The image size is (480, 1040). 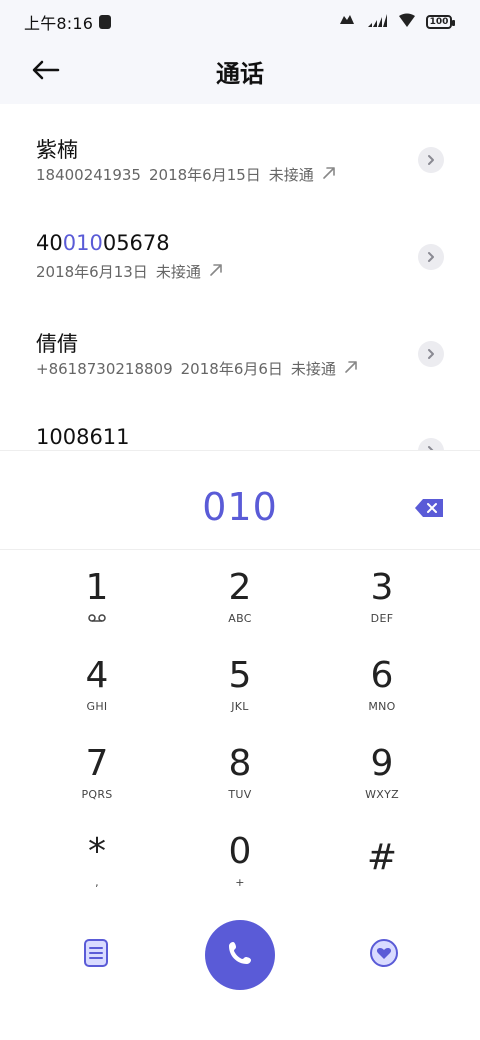 I want to click on dialed-number: 010, so click(x=240, y=507).